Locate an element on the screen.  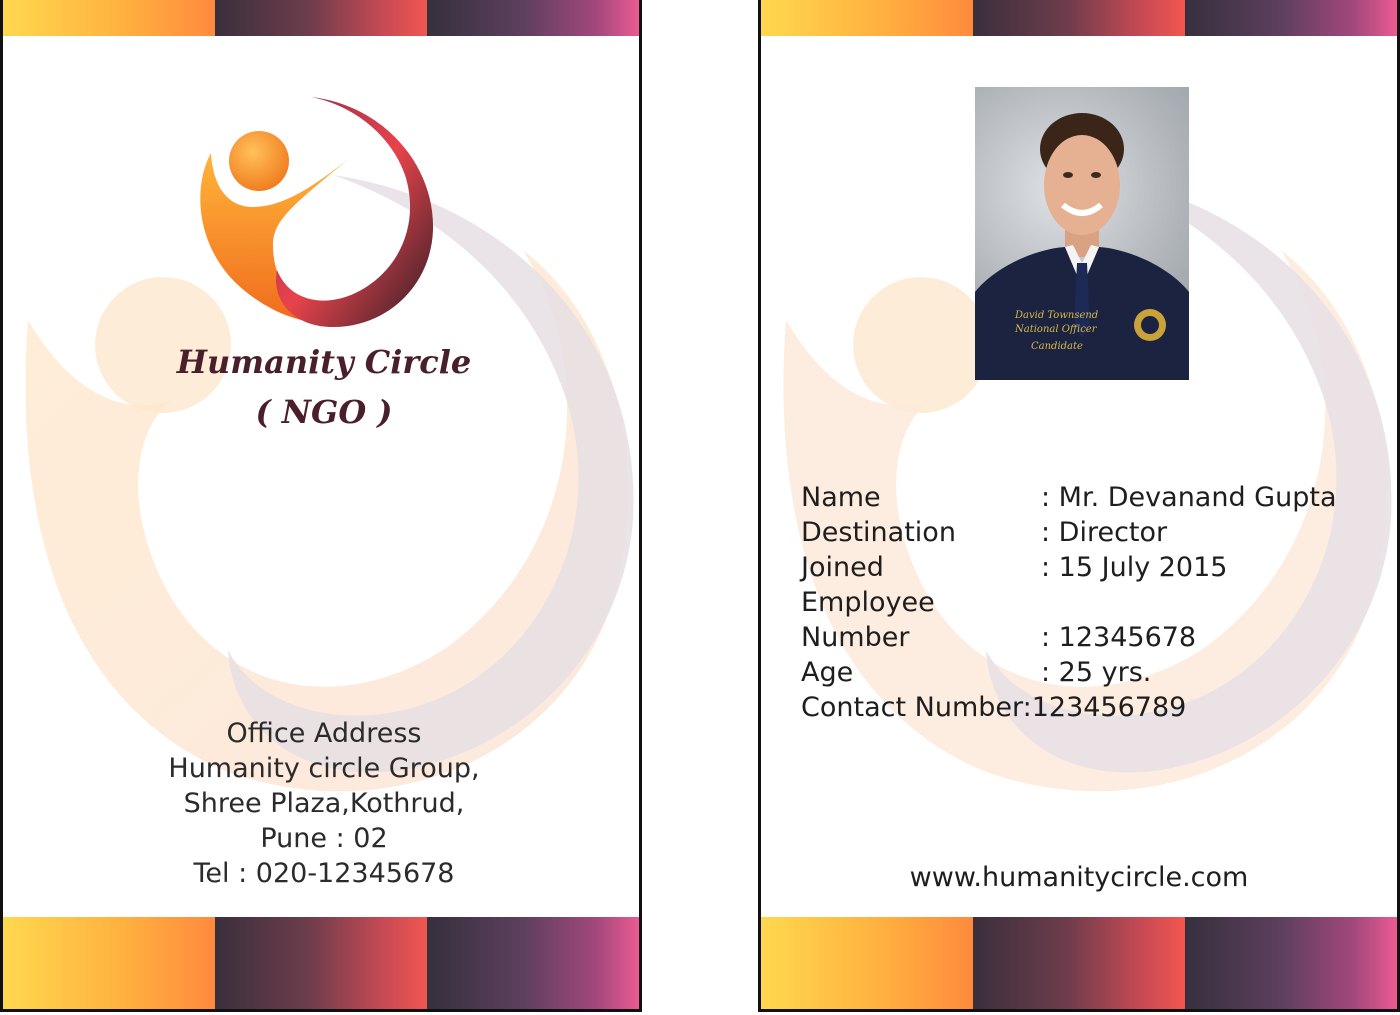
detail-label: Age is located at coordinates (827, 672).